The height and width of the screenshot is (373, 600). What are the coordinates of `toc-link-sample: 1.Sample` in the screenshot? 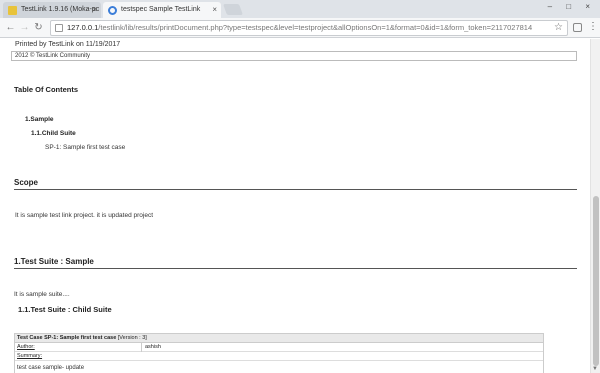 It's located at (39, 119).